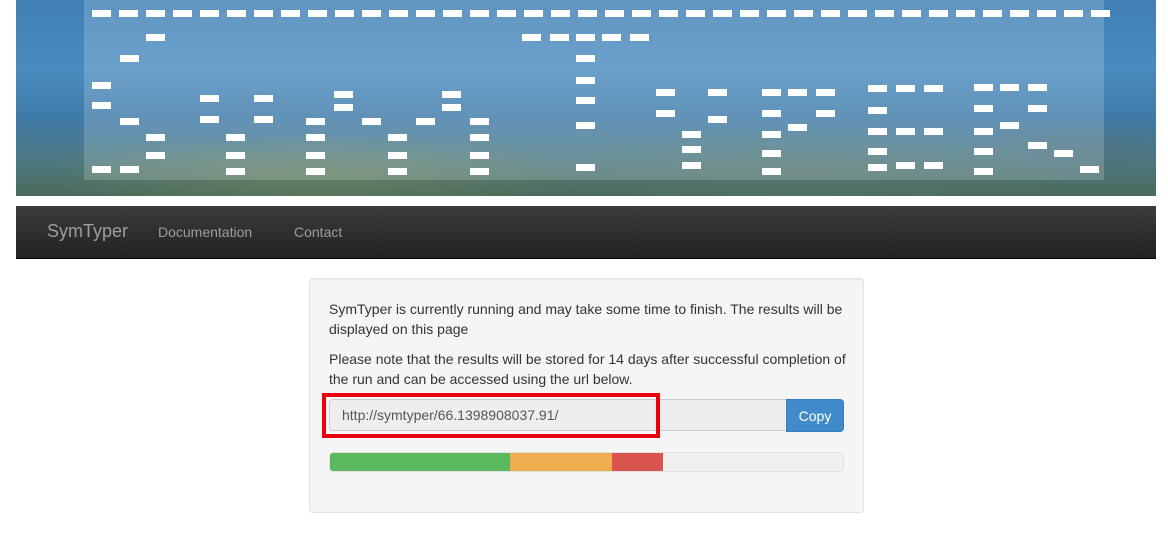 The image size is (1168, 551). I want to click on result-url-input, so click(557, 415).